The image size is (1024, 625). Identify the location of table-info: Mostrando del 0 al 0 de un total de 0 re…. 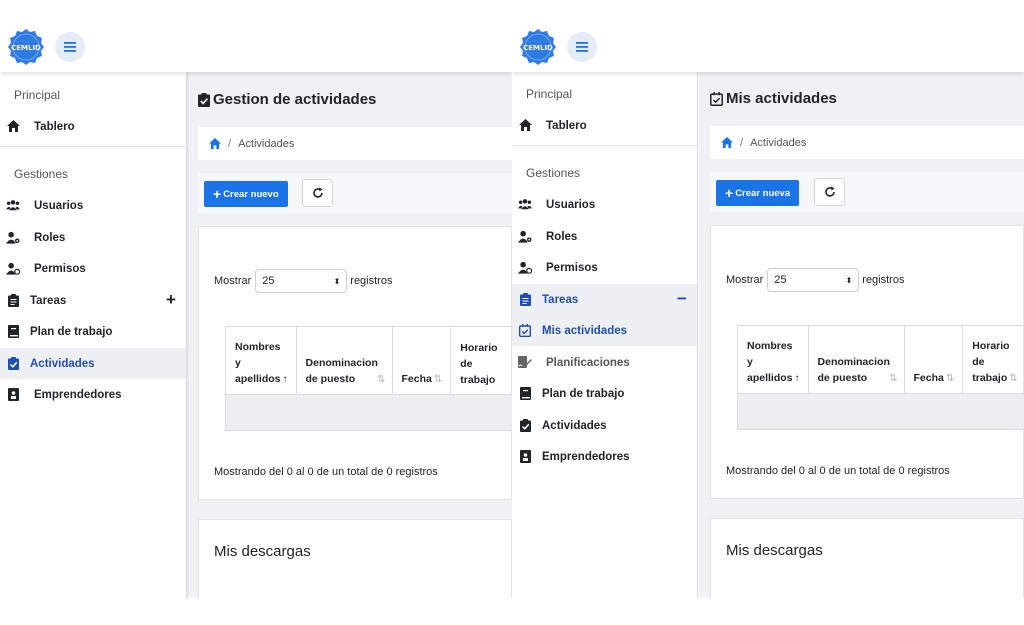
(838, 471).